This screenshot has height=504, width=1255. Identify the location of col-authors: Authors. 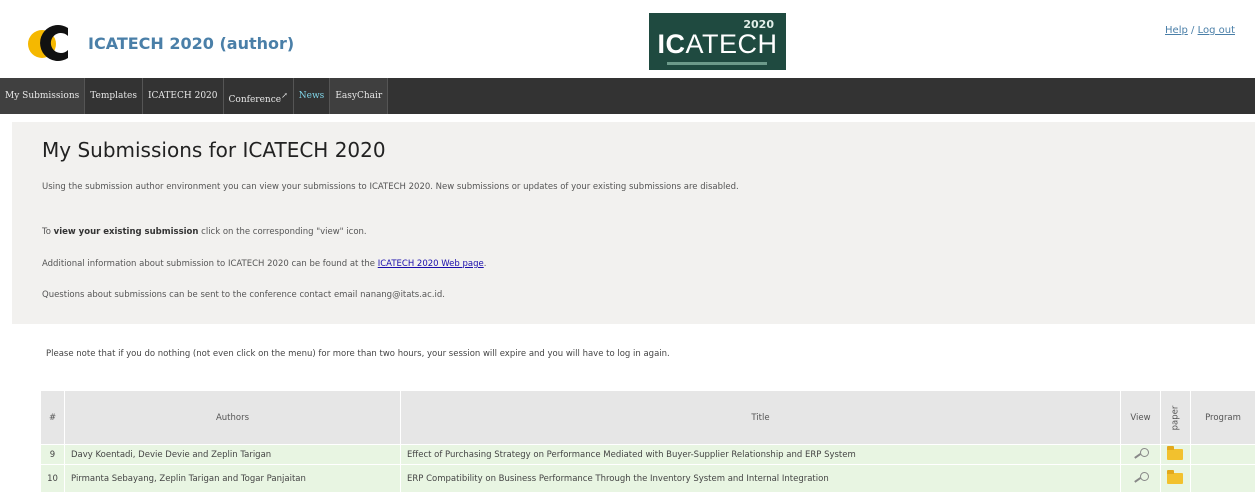
(232, 417).